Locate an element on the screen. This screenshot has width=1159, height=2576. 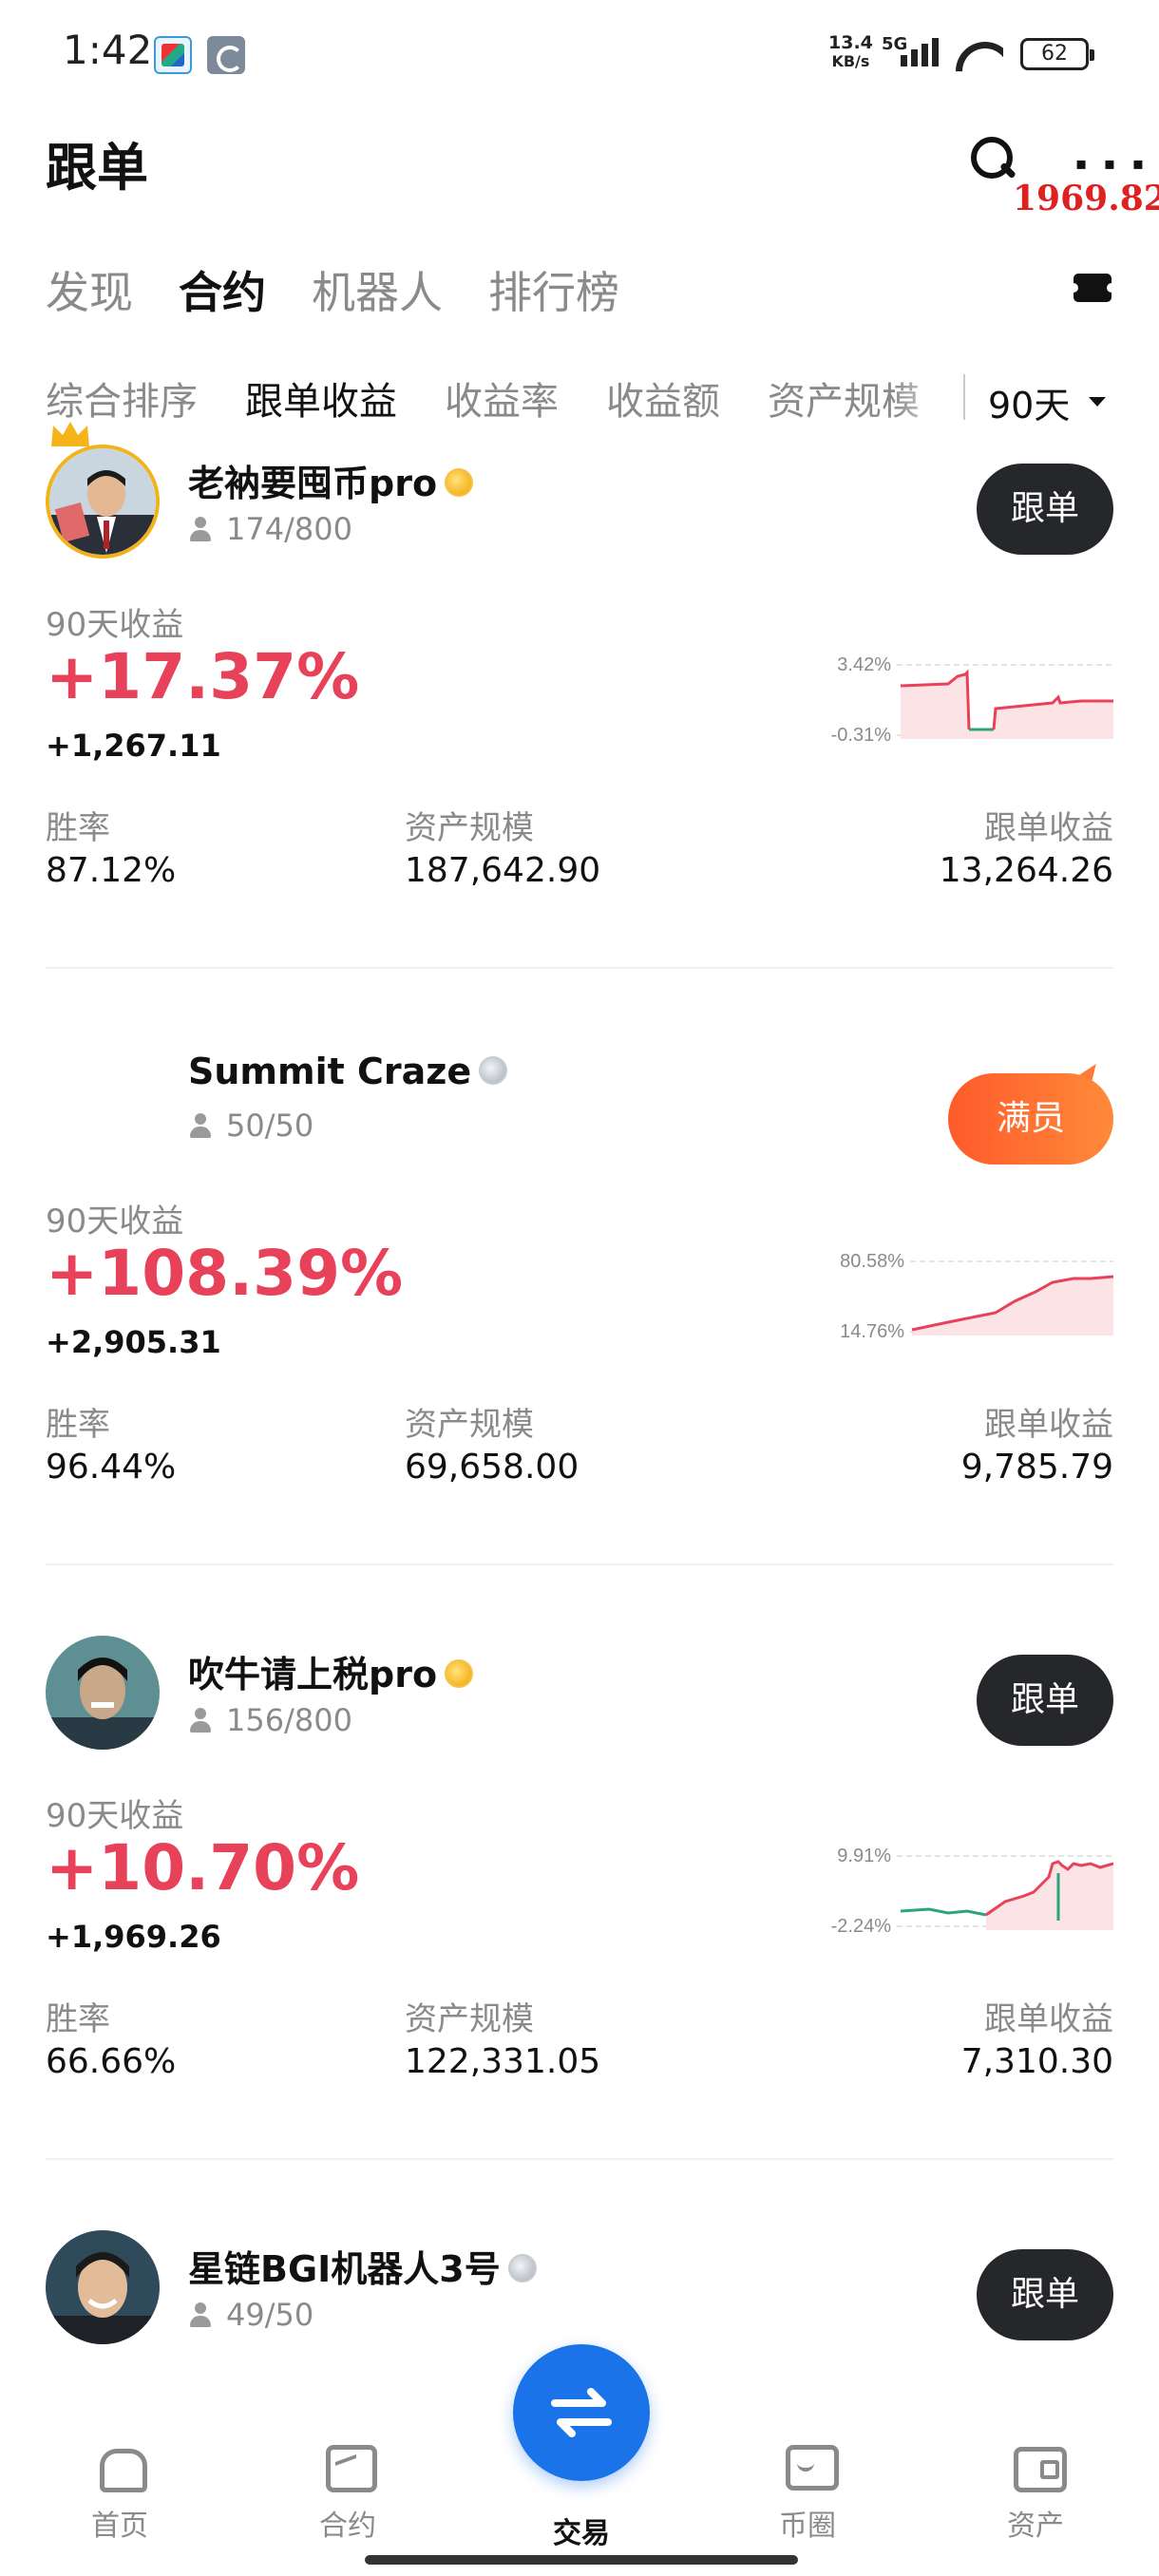
nav-home: 首页 is located at coordinates (120, 2493).